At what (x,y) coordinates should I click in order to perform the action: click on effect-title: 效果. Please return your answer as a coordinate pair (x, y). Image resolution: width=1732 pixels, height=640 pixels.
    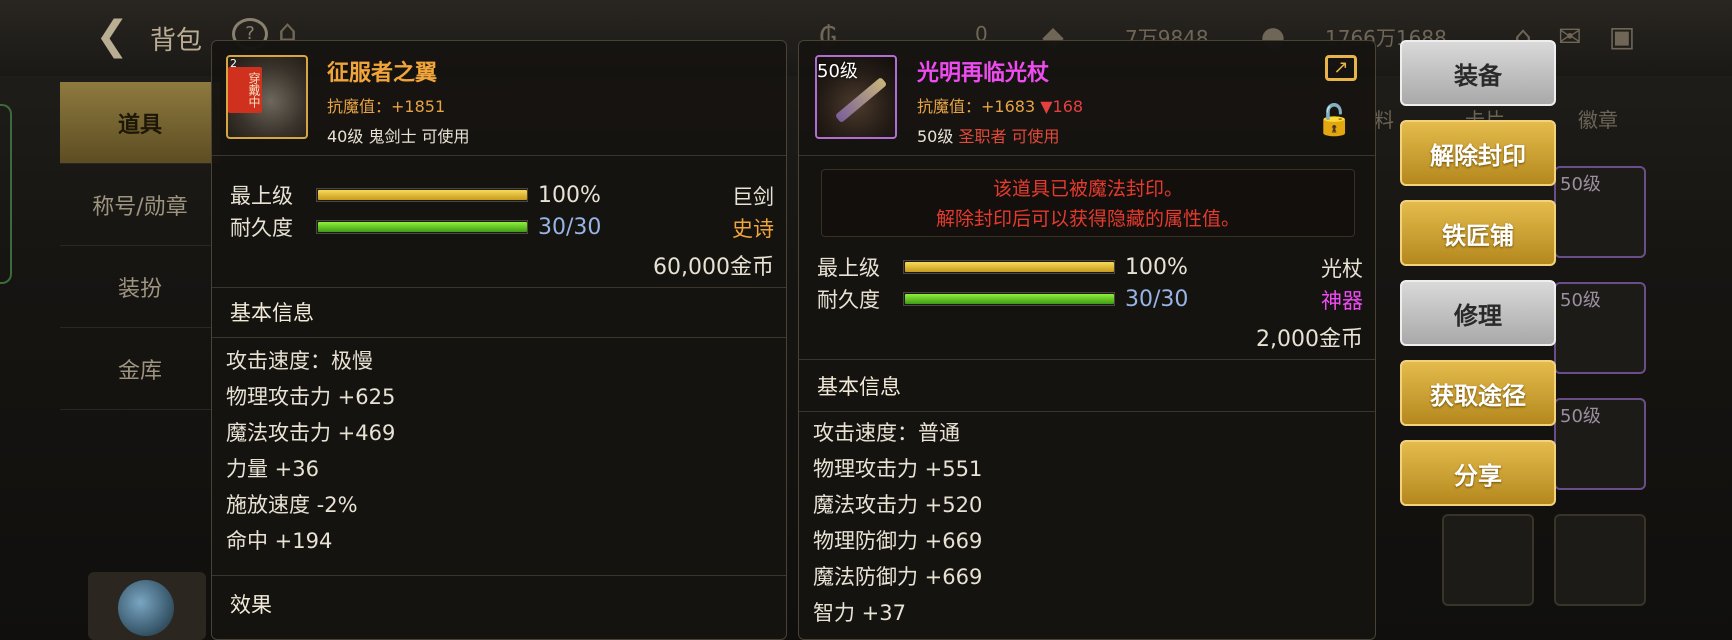
    Looking at the image, I should click on (251, 605).